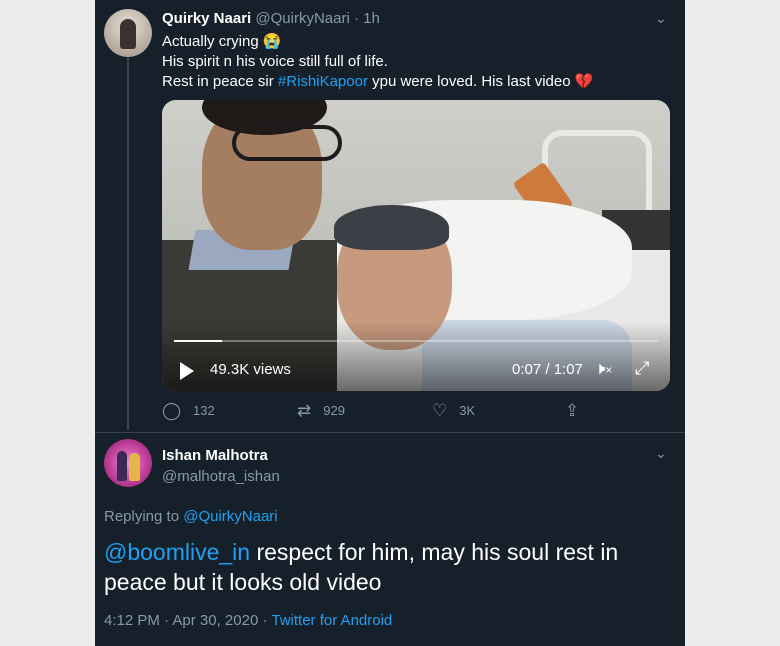 The width and height of the screenshot is (780, 646). Describe the element at coordinates (221, 476) in the screenshot. I see `tweet2-author-handle: @malhotra_ishan` at that location.